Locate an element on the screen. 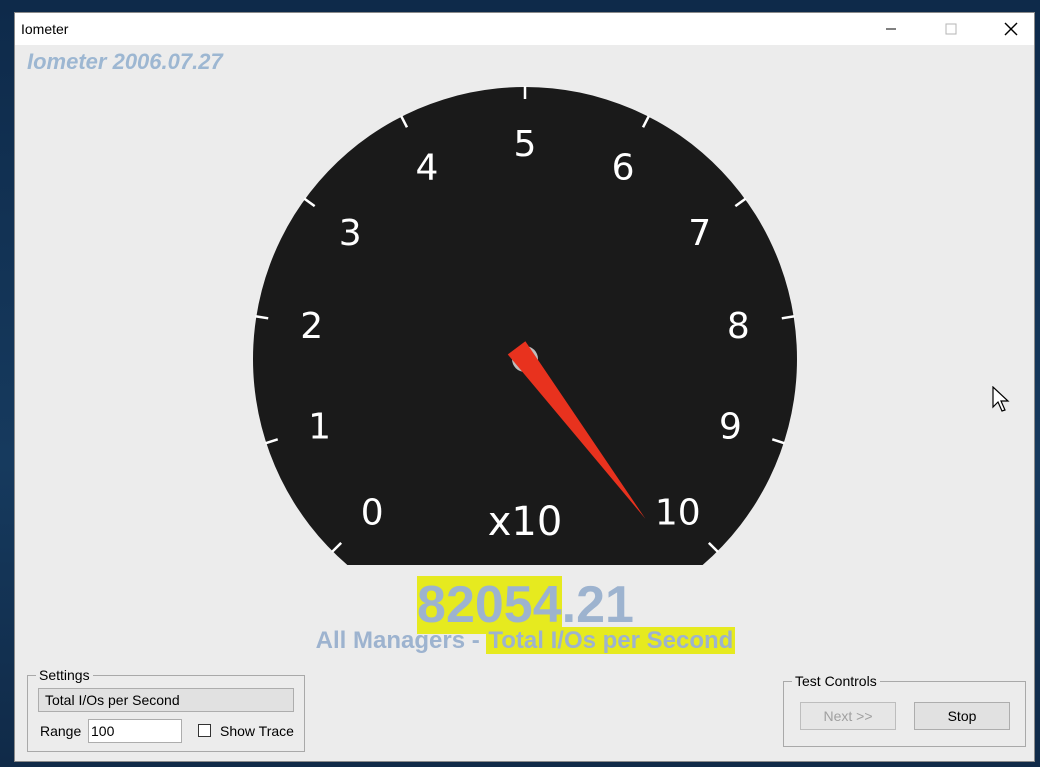  gauge-tick-label: 10 is located at coordinates (678, 513).